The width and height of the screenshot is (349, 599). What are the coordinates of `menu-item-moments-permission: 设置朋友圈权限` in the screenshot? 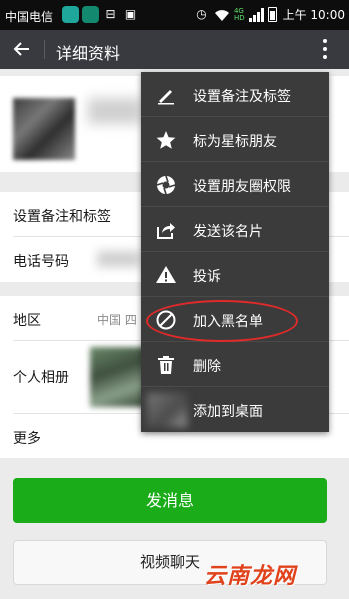 It's located at (235, 184).